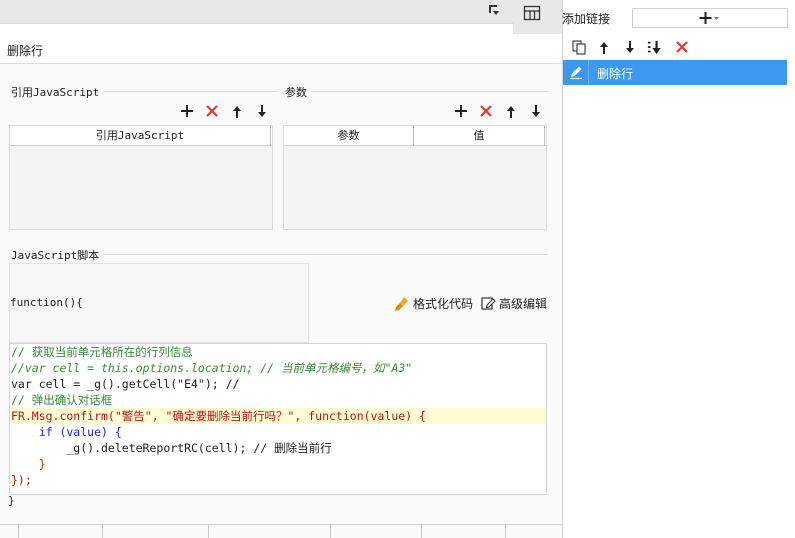 Image resolution: width=795 pixels, height=538 pixels. What do you see at coordinates (479, 136) in the screenshot?
I see `param-value-column-header: 值` at bounding box center [479, 136].